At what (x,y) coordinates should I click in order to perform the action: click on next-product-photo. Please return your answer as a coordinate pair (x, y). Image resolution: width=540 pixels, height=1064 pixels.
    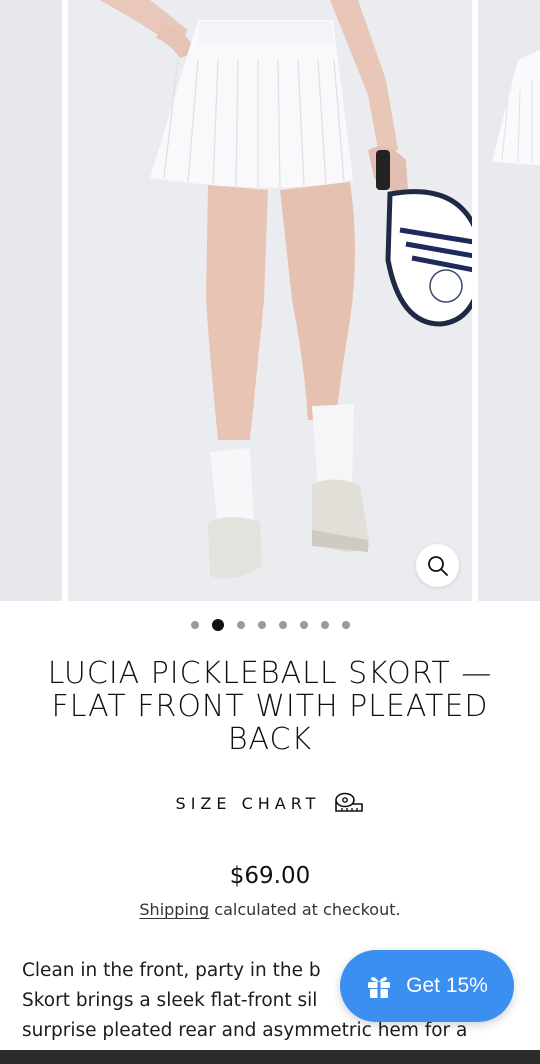
    Looking at the image, I should click on (509, 300).